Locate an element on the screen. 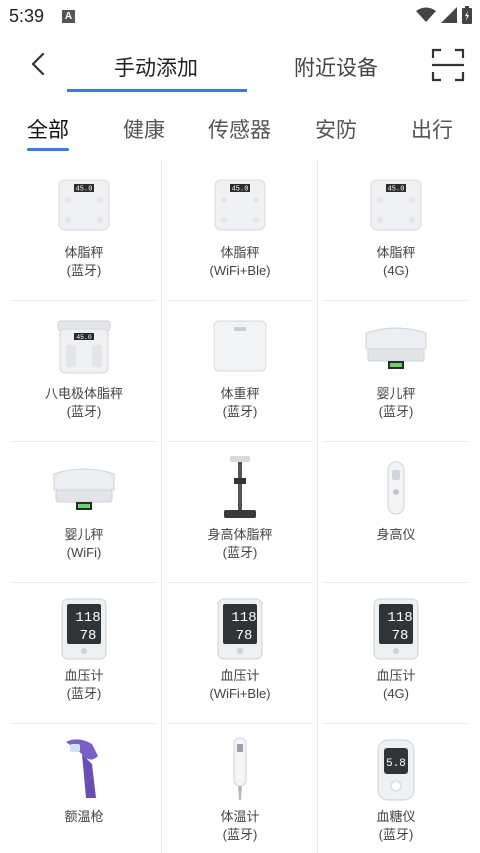 The height and width of the screenshot is (853, 480). device-item: 118 78 血压计 (4G) is located at coordinates (396, 653).